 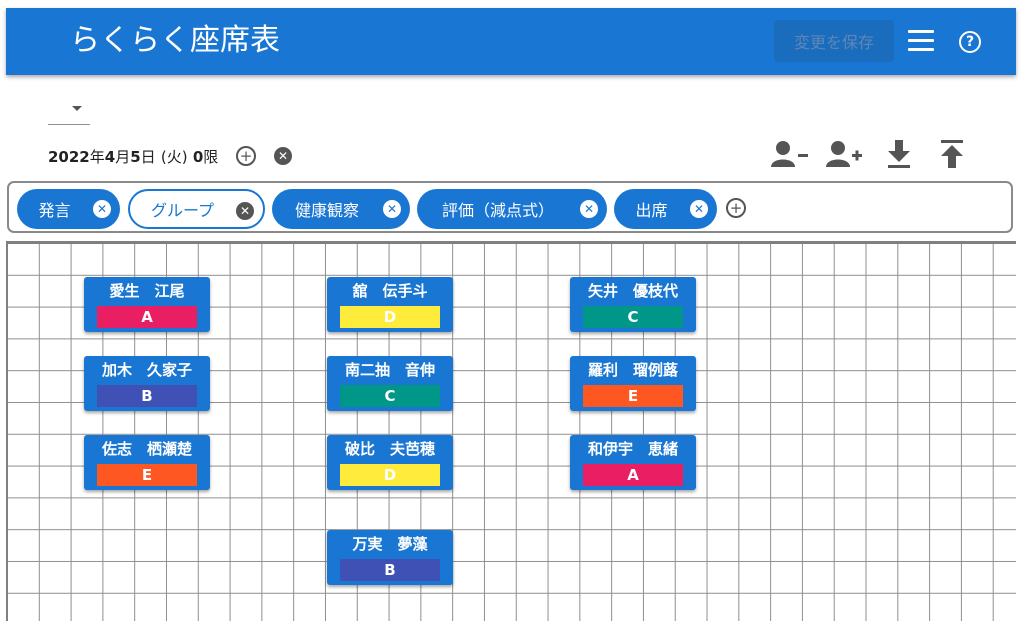 I want to click on filter-chip-health: 健康観察 ✕, so click(x=341, y=209).